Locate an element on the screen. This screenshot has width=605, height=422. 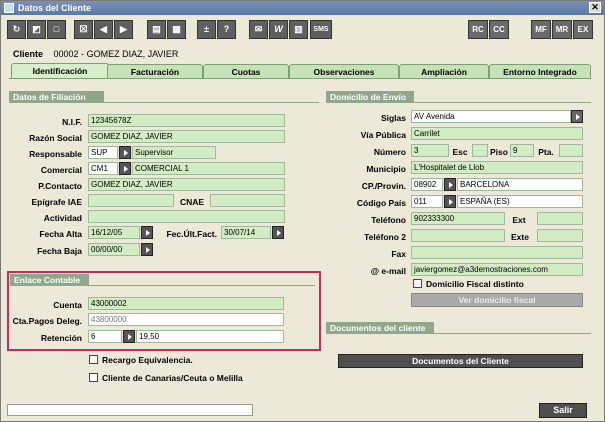
contacto-field: GOMEZ DIAZ, JAVIER is located at coordinates (186, 184).